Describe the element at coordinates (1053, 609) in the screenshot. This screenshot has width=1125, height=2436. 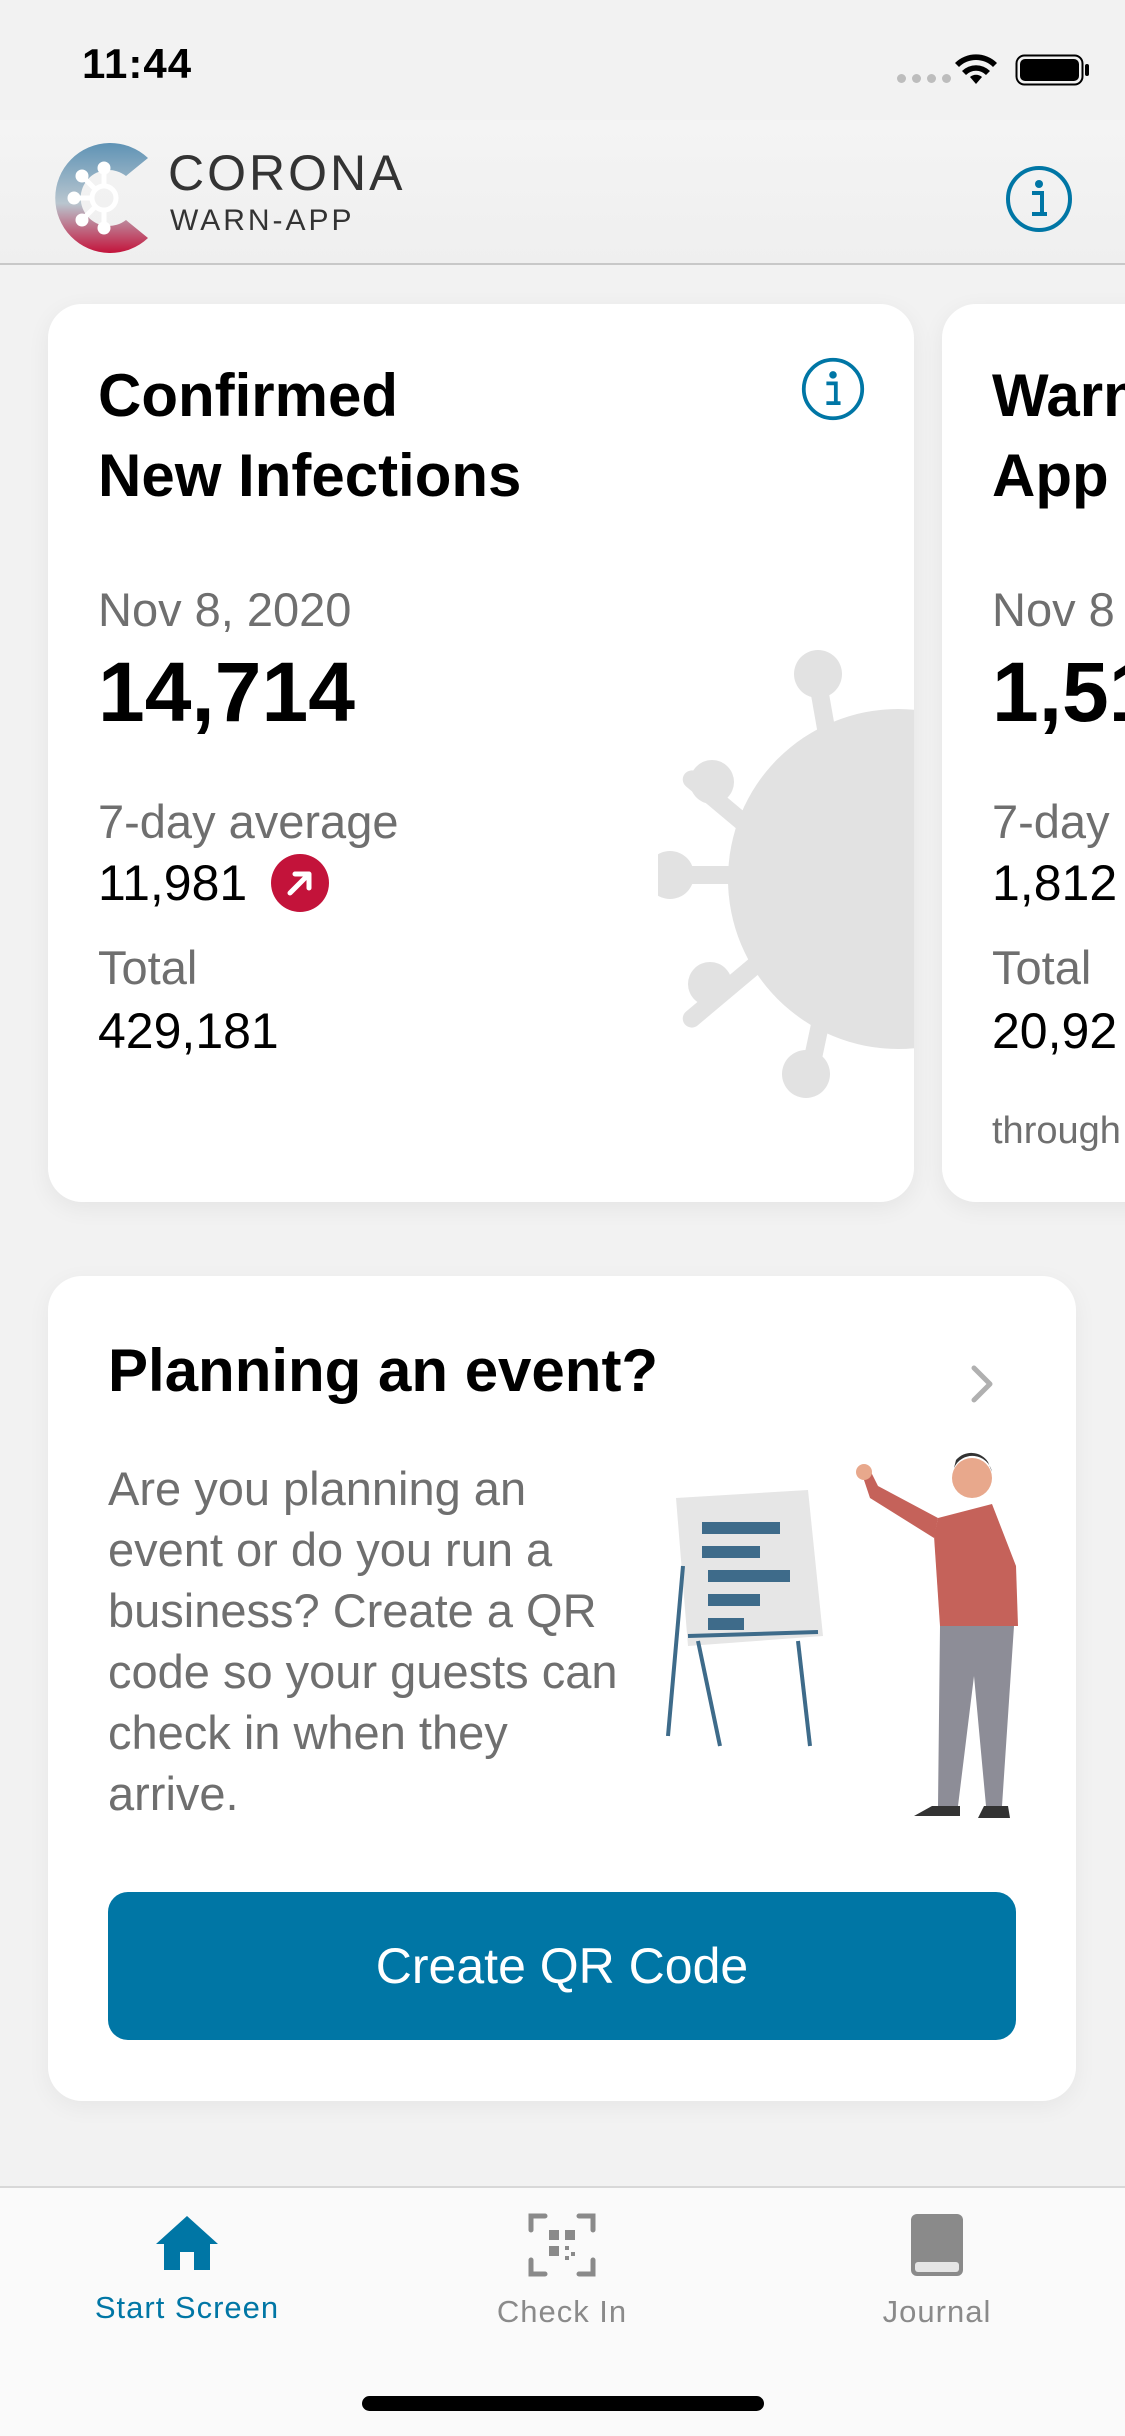
I see `stat-date: Nov 8` at that location.